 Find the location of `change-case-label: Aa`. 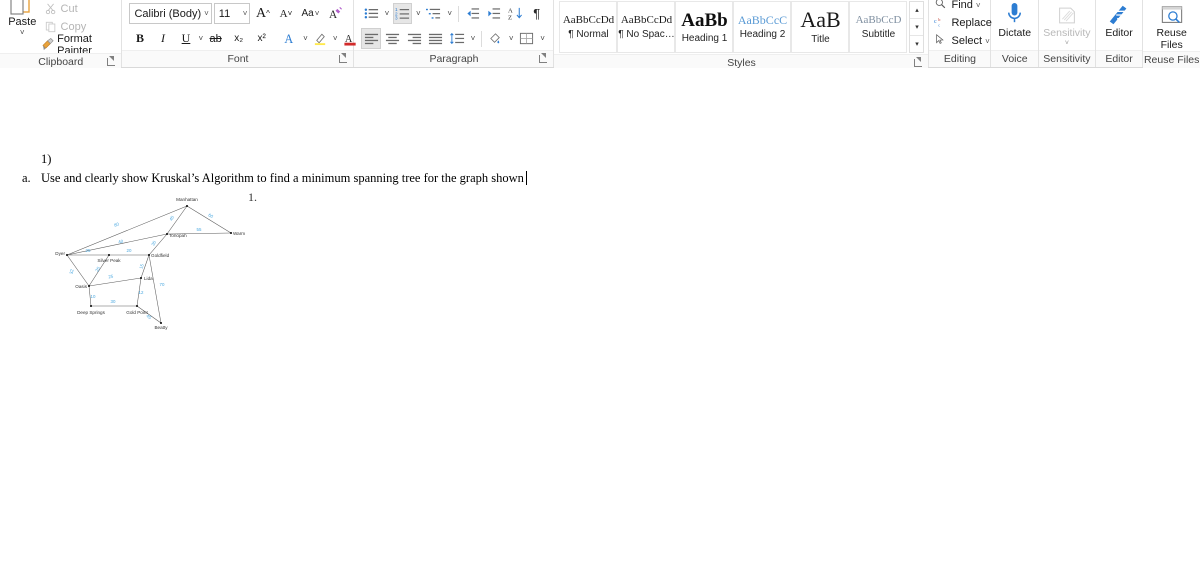

change-case-label: Aa is located at coordinates (307, 13).